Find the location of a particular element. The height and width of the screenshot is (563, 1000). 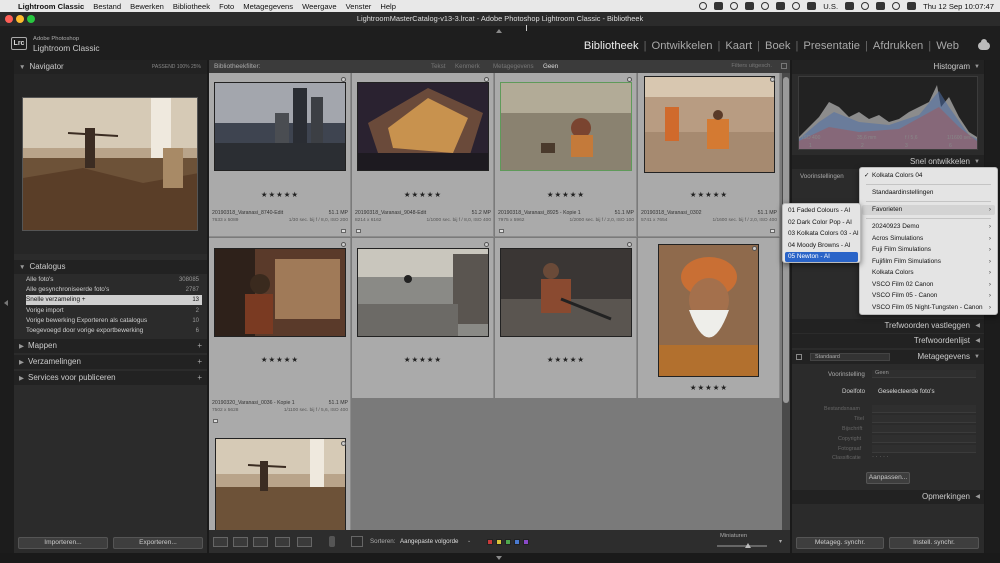

collapse-bottom-arrow-icon is located at coordinates (499, 558).